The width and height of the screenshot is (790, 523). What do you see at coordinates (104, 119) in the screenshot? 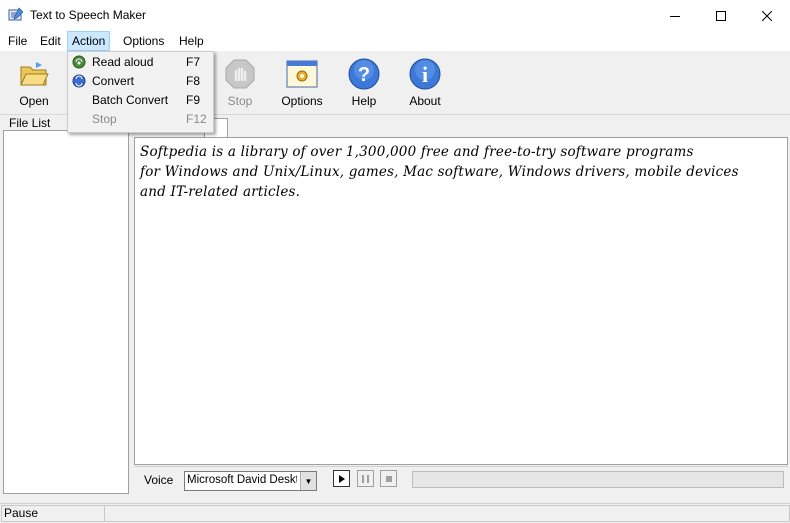
I see `menu-item-label: Stop` at bounding box center [104, 119].